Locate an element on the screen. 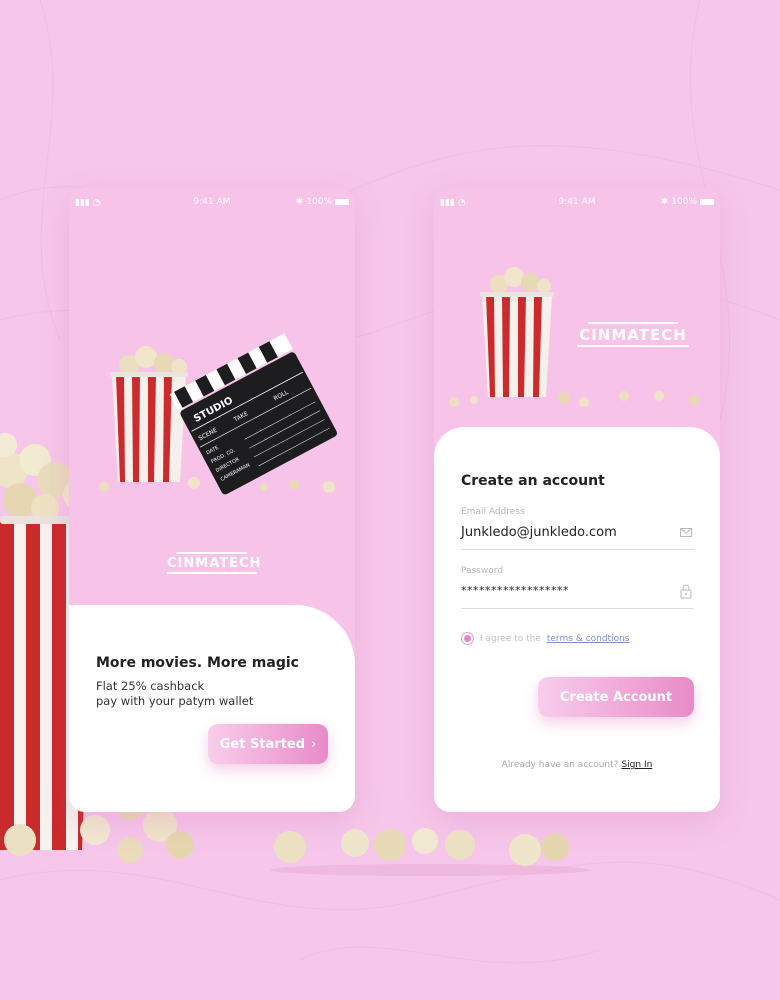 This screenshot has width=780, height=1000. sign-in-link: Sign In is located at coordinates (636, 765).